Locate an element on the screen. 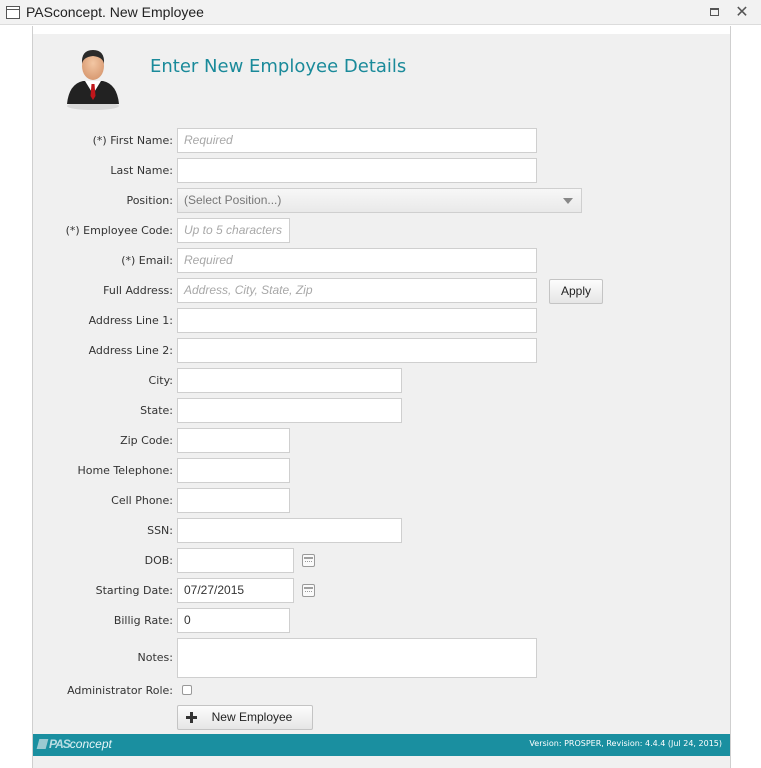  employee-code-input: Up to 5 characters is located at coordinates (233, 230).